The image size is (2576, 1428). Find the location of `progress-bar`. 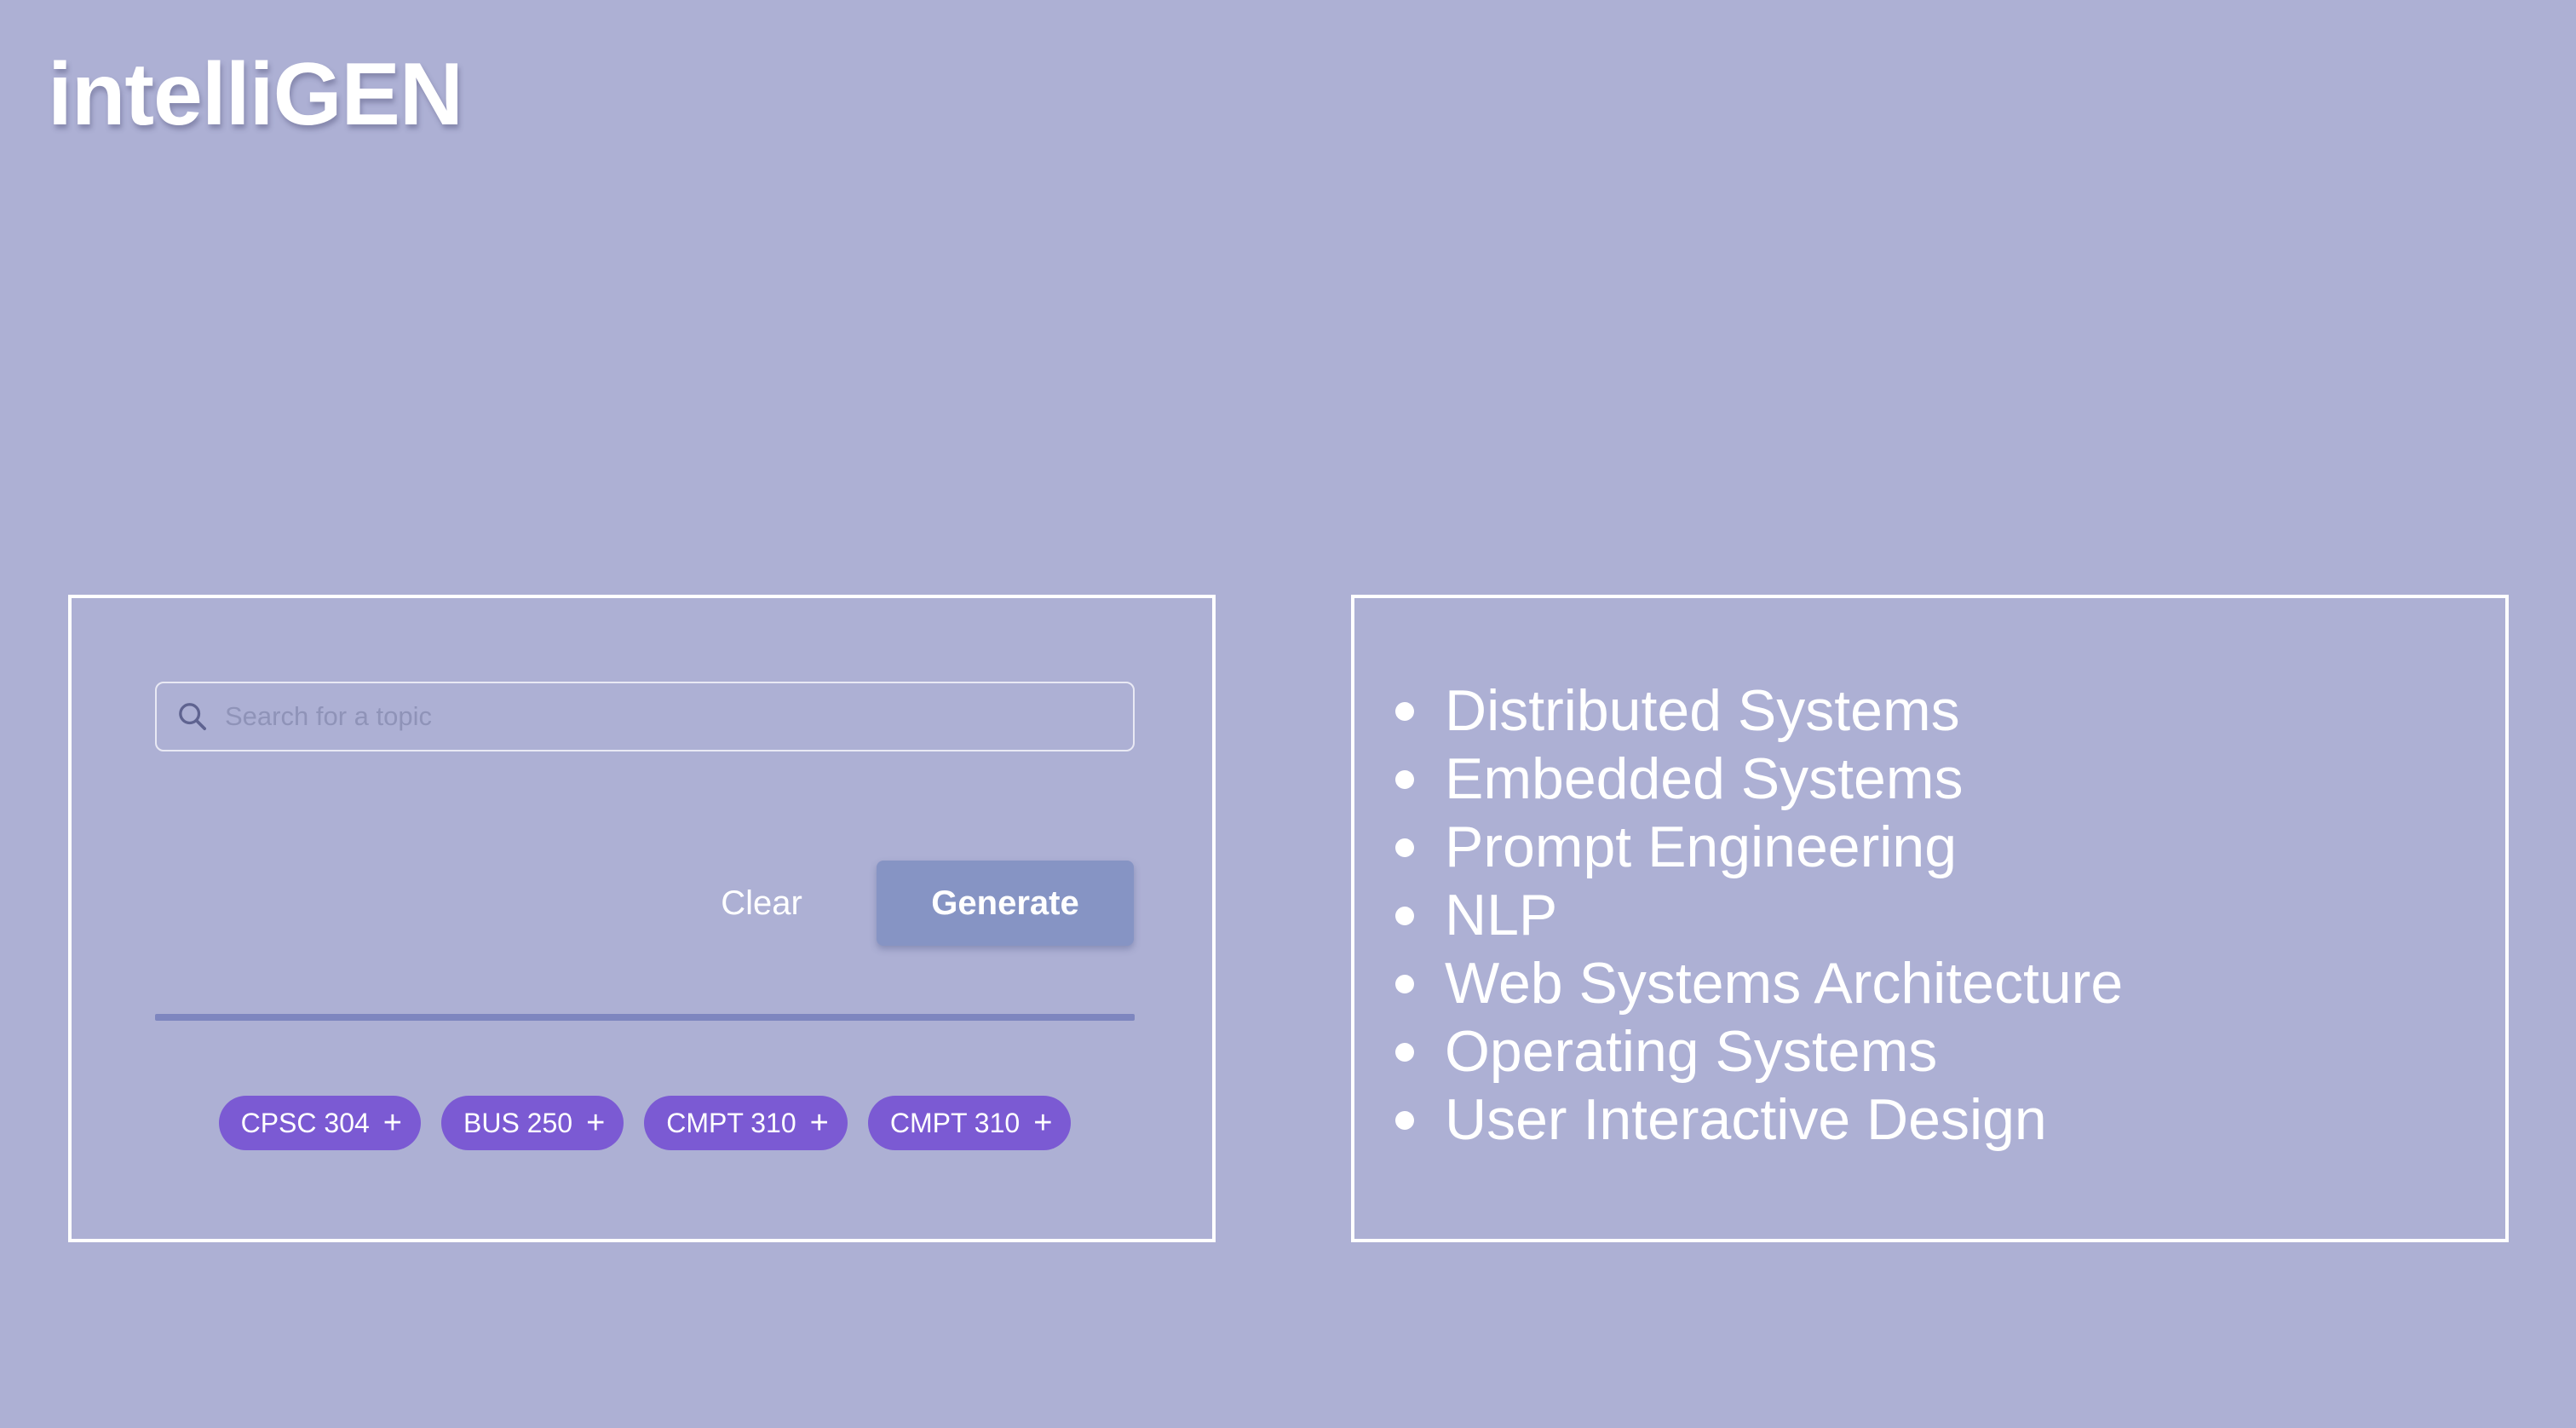

progress-bar is located at coordinates (645, 1017).